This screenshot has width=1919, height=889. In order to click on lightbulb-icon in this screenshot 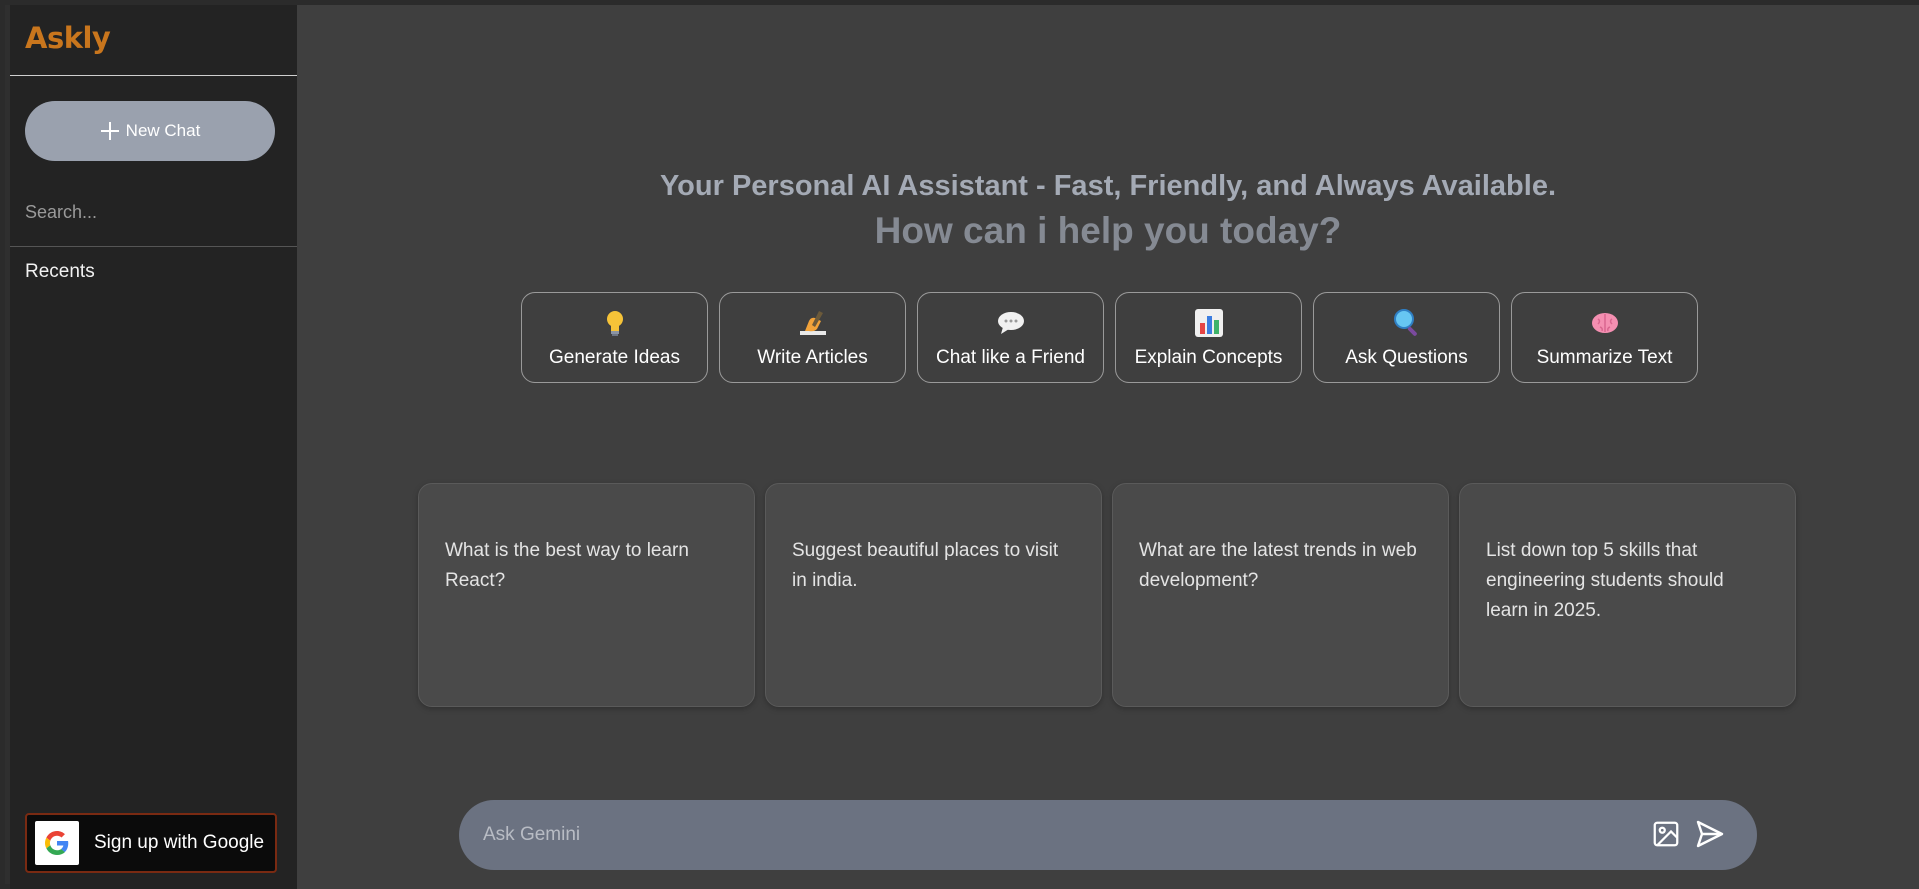, I will do `click(614, 323)`.